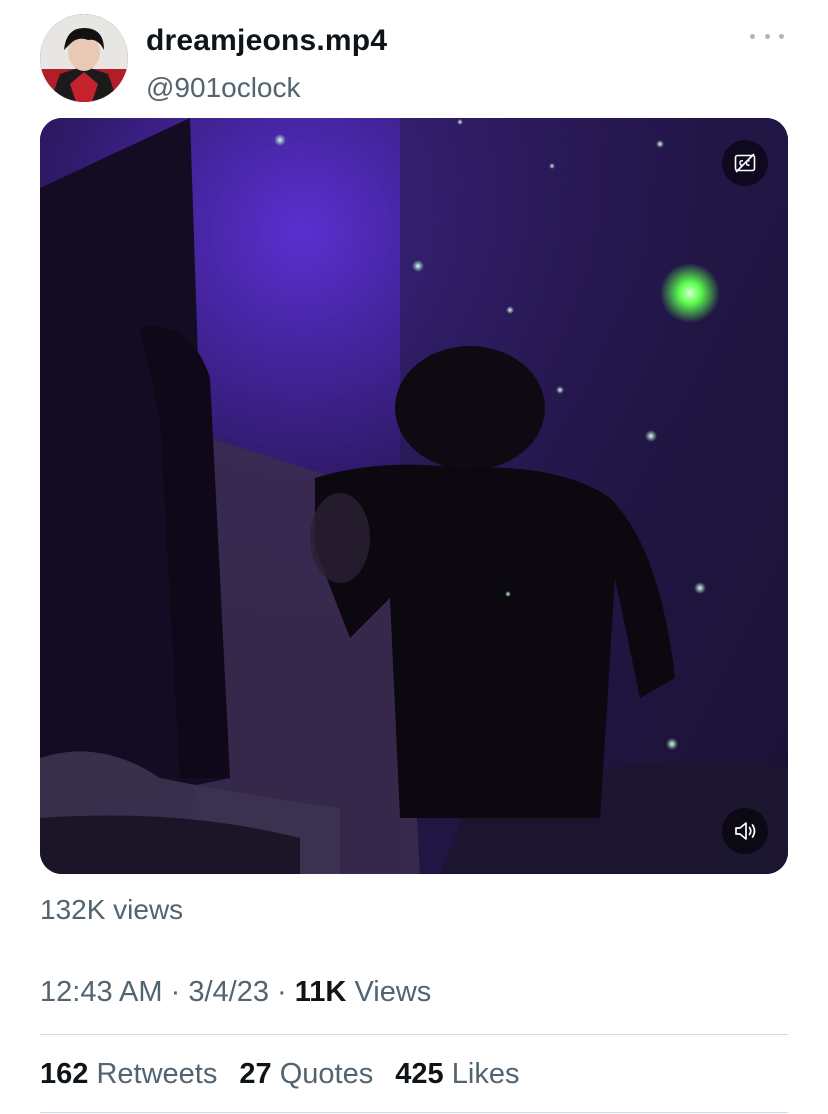 This screenshot has width=828, height=1114. Describe the element at coordinates (485, 1074) in the screenshot. I see `likes-label: Likes` at that location.